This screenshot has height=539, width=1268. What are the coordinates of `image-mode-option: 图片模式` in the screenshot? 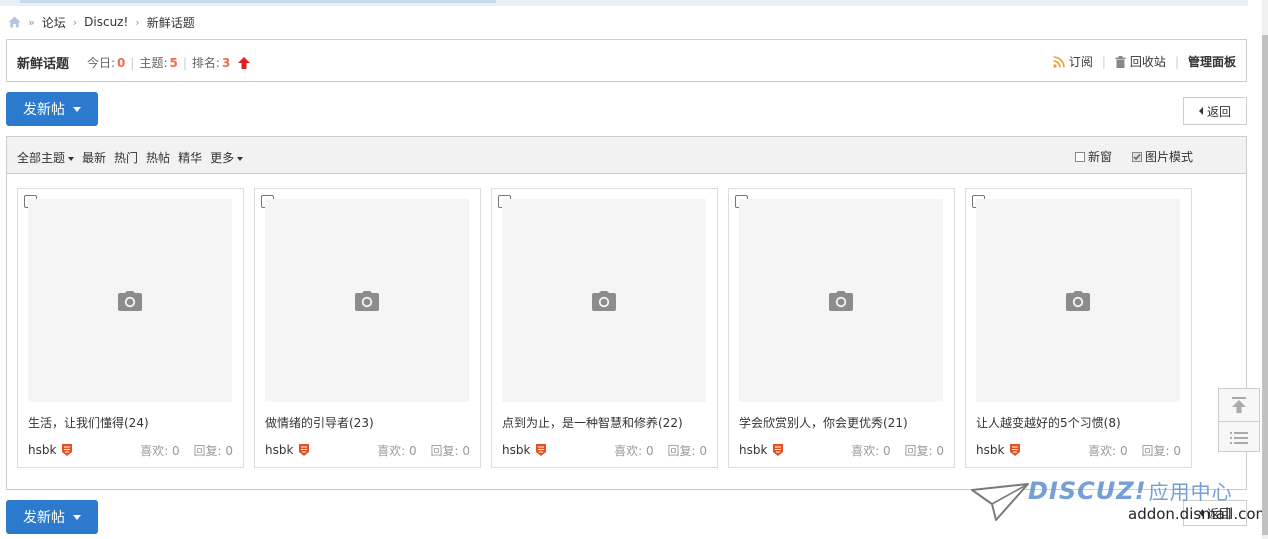 It's located at (1162, 156).